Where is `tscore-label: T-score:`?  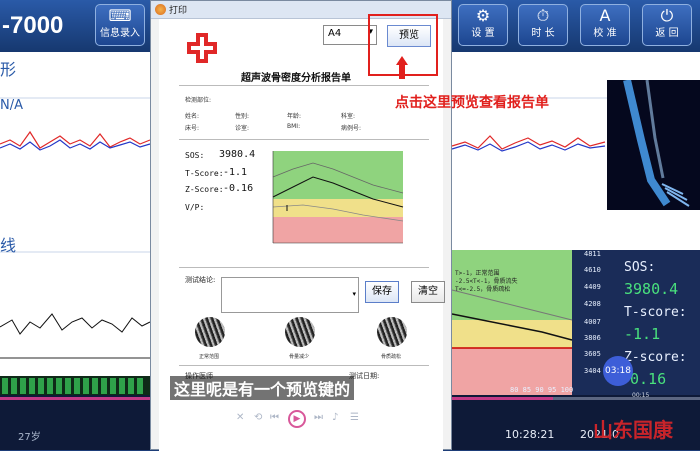
tscore-label: T-score: is located at coordinates (655, 312).